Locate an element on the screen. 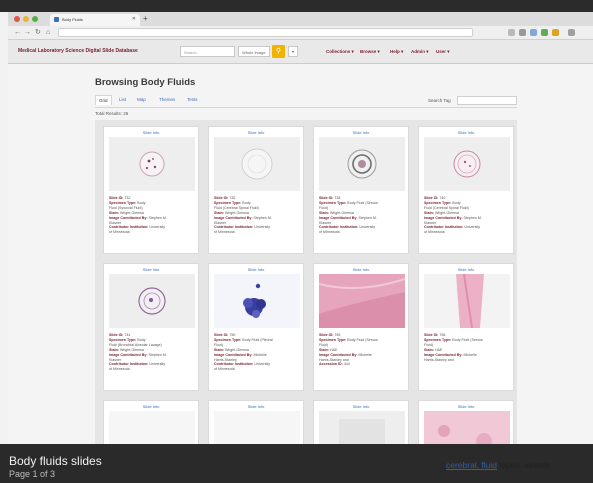 This screenshot has height=483, width=593. window-close-icon is located at coordinates (17, 19).